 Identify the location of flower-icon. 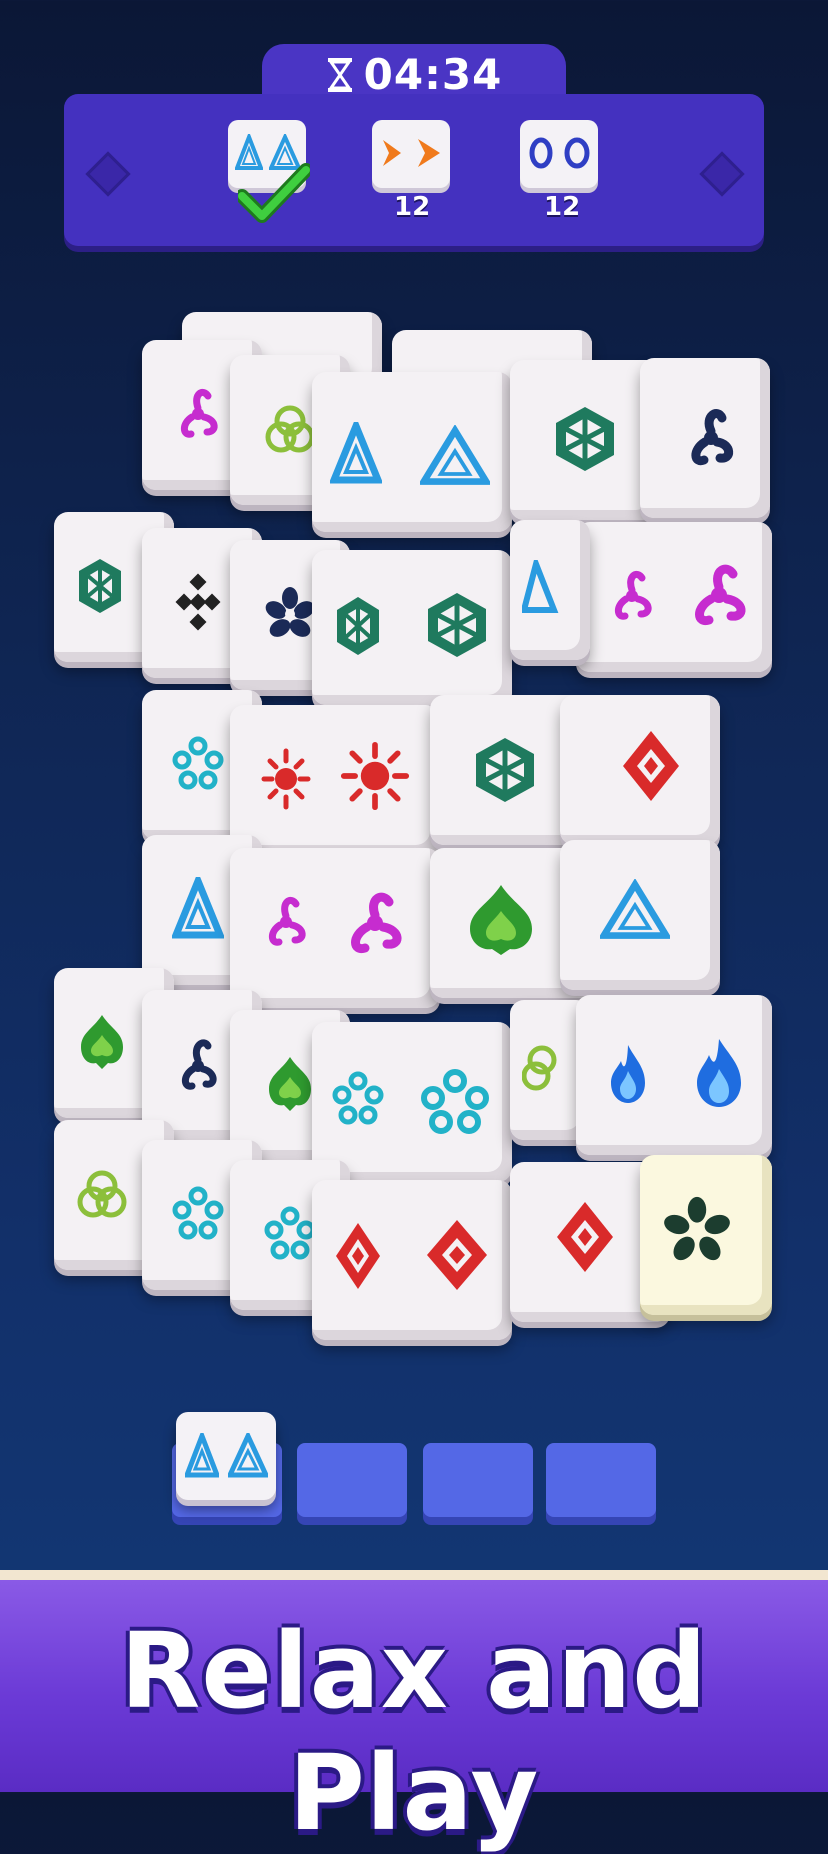
(290, 614).